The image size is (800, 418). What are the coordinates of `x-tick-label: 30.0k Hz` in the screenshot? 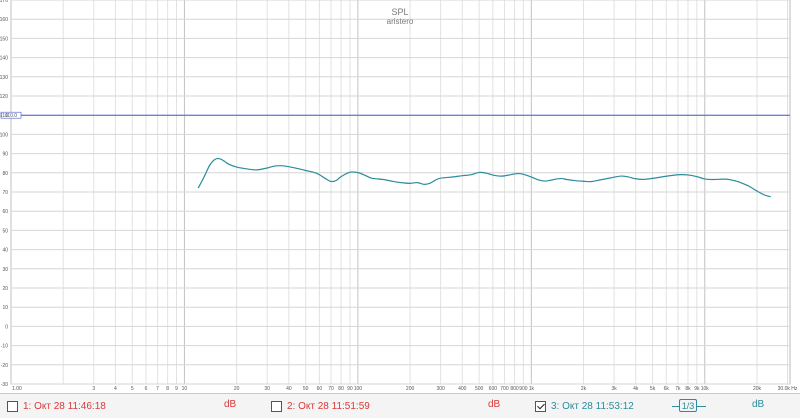 It's located at (788, 389).